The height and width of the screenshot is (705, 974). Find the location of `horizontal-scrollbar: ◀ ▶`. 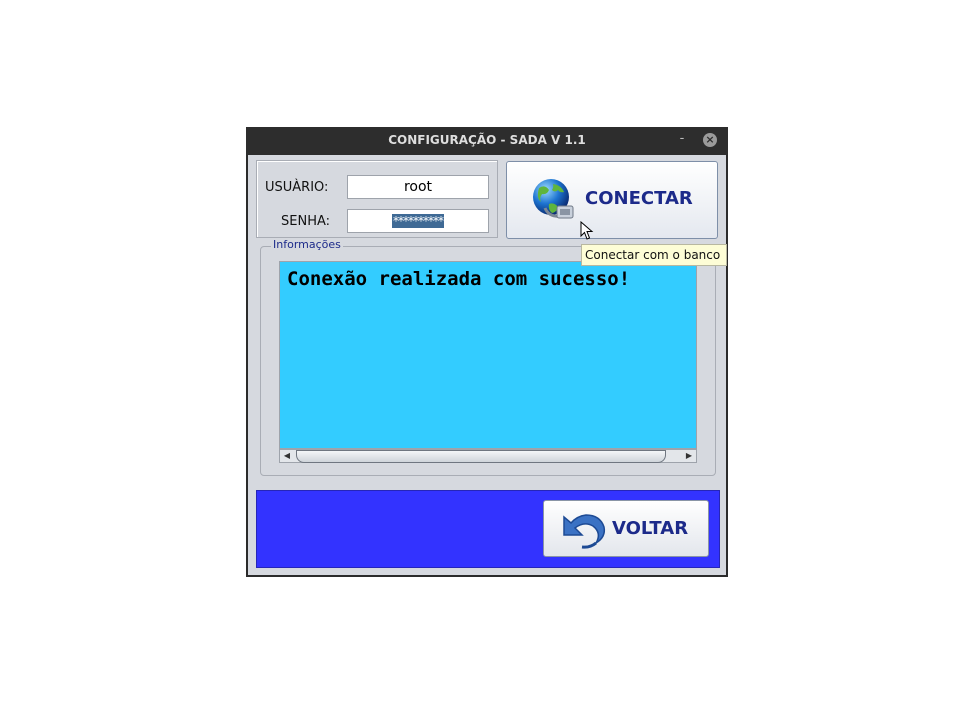

horizontal-scrollbar: ◀ ▶ is located at coordinates (488, 456).